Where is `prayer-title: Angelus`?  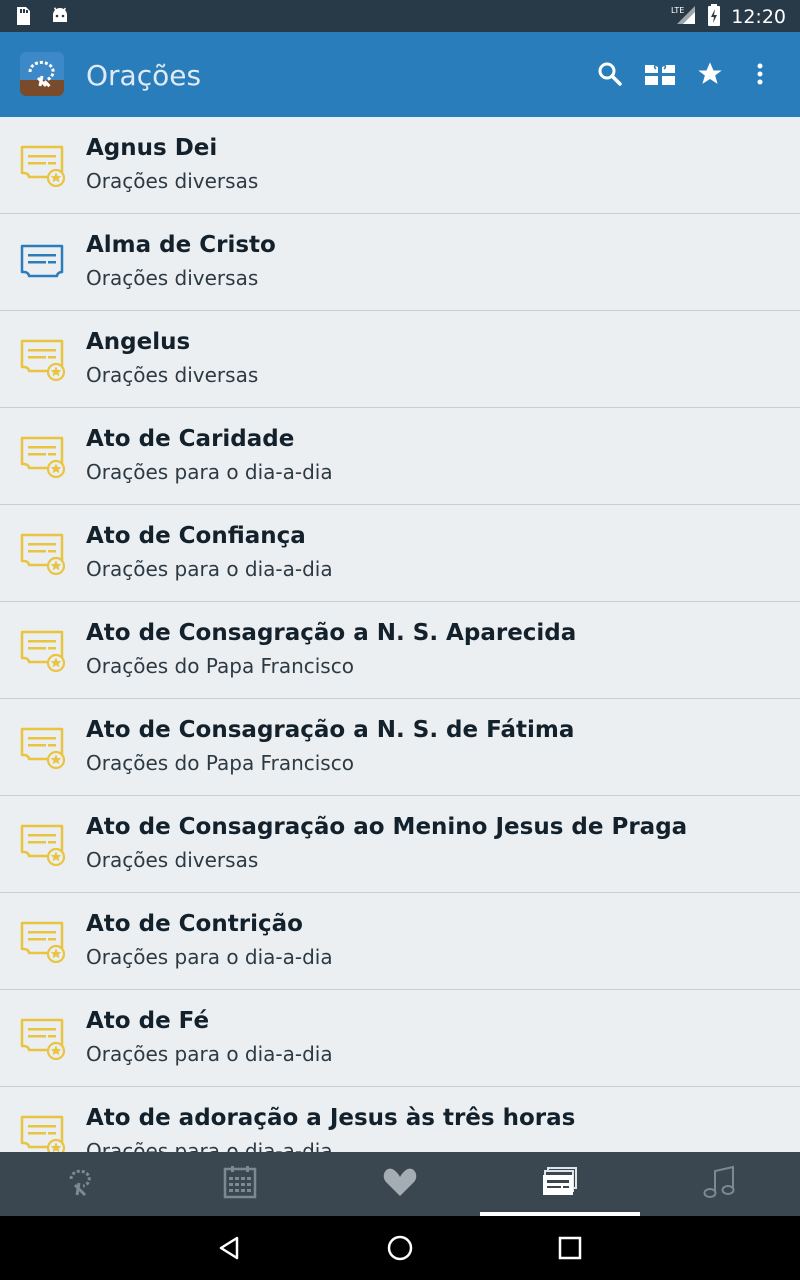
prayer-title: Angelus is located at coordinates (138, 342).